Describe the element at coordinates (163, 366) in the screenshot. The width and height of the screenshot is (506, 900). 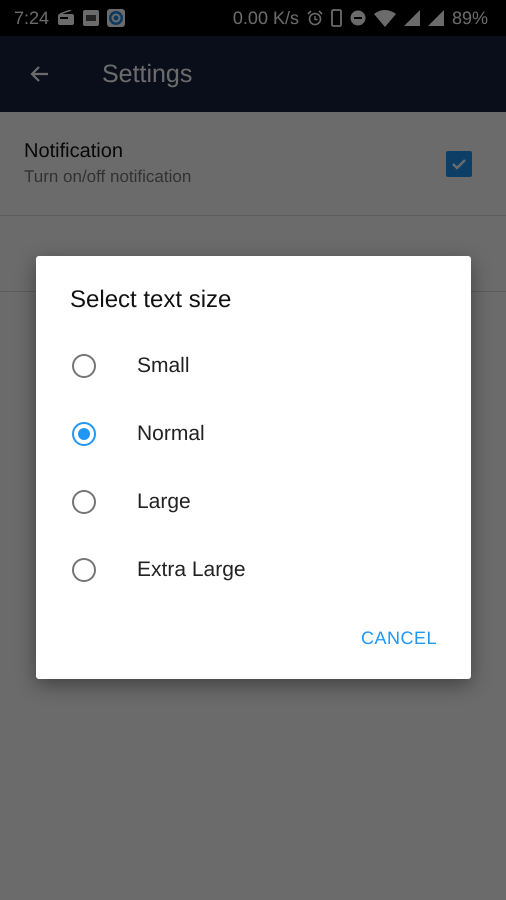
I see `option-label: Small` at that location.